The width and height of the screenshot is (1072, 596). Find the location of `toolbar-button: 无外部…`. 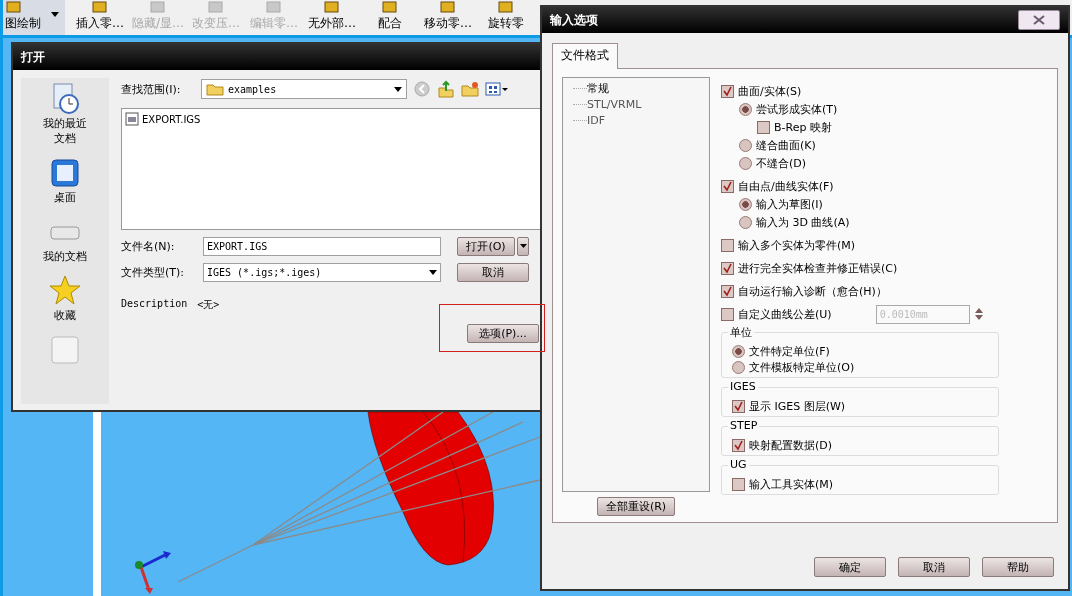

toolbar-button: 无外部… is located at coordinates (332, 17).